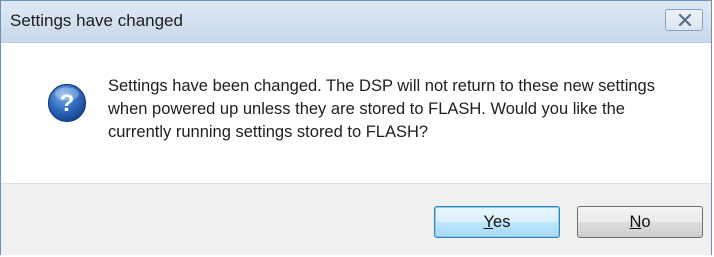  I want to click on question-icon: ?, so click(67, 103).